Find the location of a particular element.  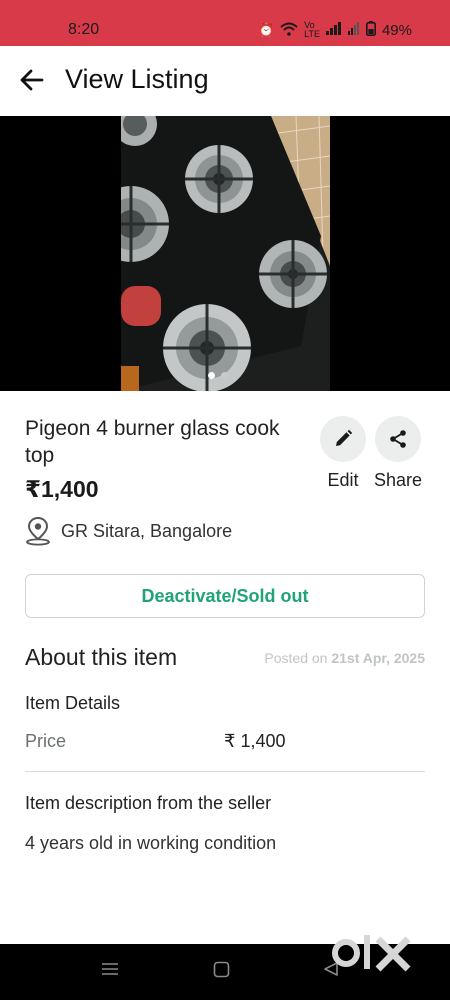

divider is located at coordinates (225, 771).